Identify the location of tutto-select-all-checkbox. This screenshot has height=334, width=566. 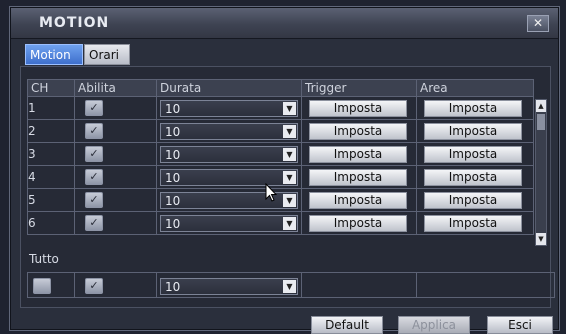
(42, 286).